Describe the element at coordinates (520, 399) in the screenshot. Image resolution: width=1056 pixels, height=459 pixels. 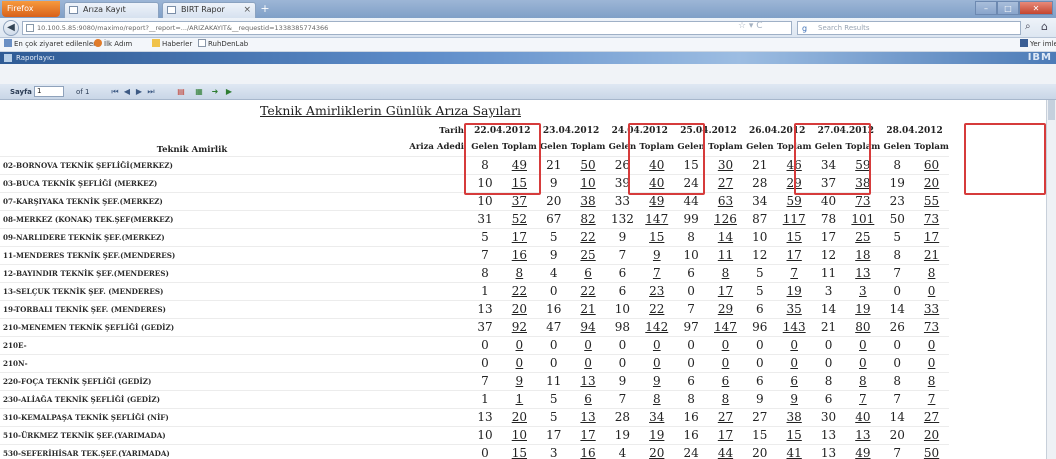
I see `total-count-link: 1` at that location.